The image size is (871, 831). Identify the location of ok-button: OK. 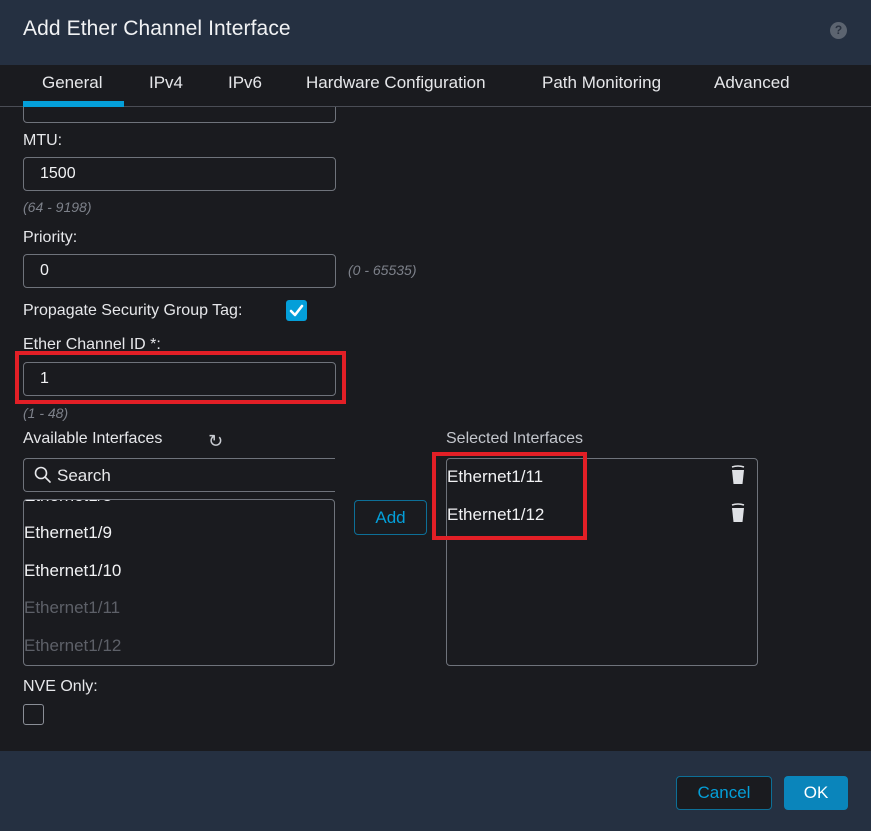
(816, 793).